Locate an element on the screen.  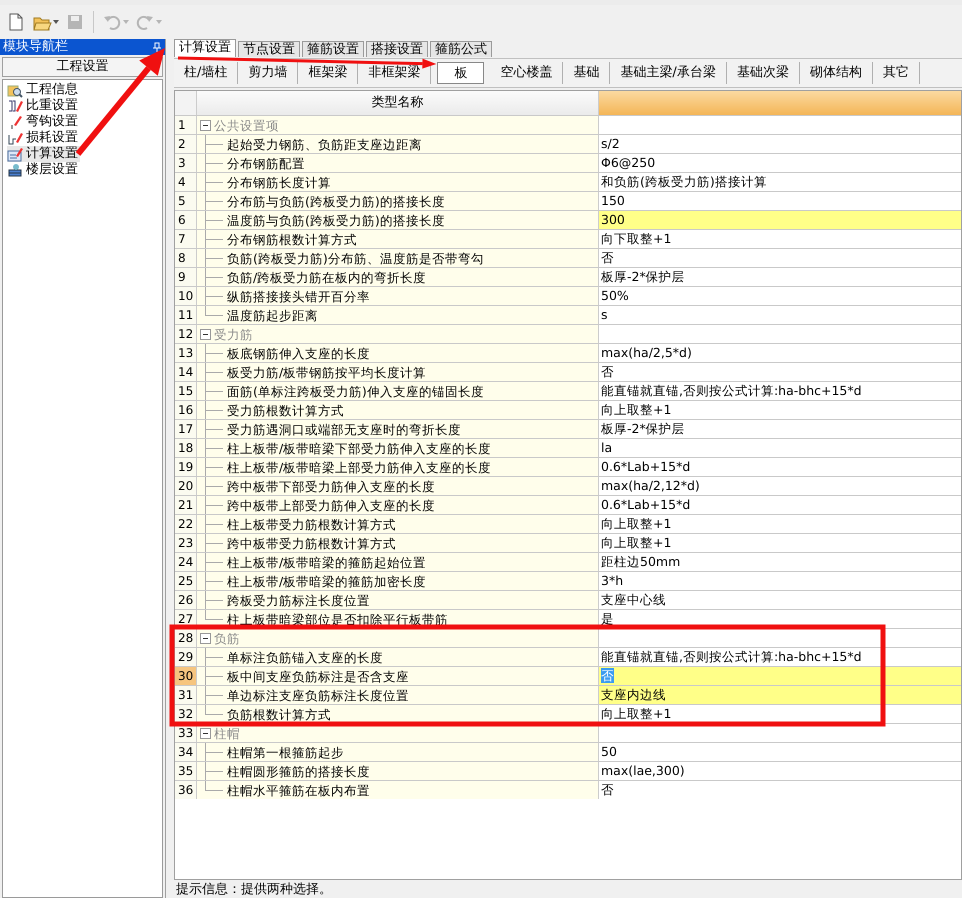
setting-name: 板中间支座负筋标注是否含支座 is located at coordinates (318, 676).